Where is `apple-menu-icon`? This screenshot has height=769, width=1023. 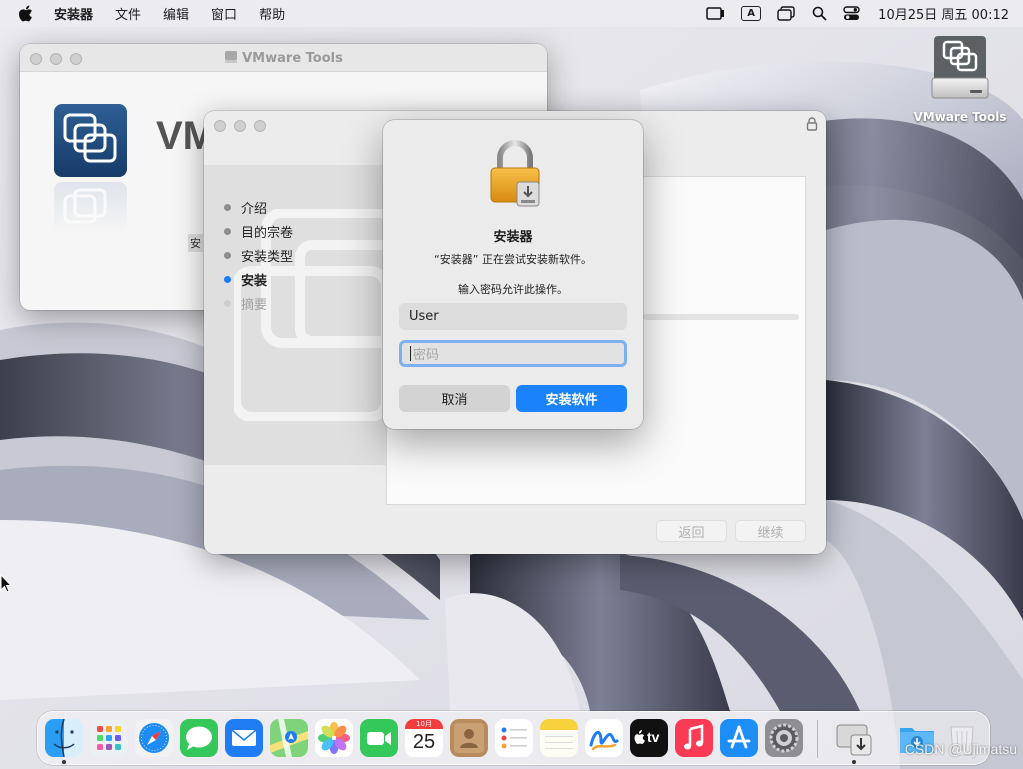 apple-menu-icon is located at coordinates (27, 14).